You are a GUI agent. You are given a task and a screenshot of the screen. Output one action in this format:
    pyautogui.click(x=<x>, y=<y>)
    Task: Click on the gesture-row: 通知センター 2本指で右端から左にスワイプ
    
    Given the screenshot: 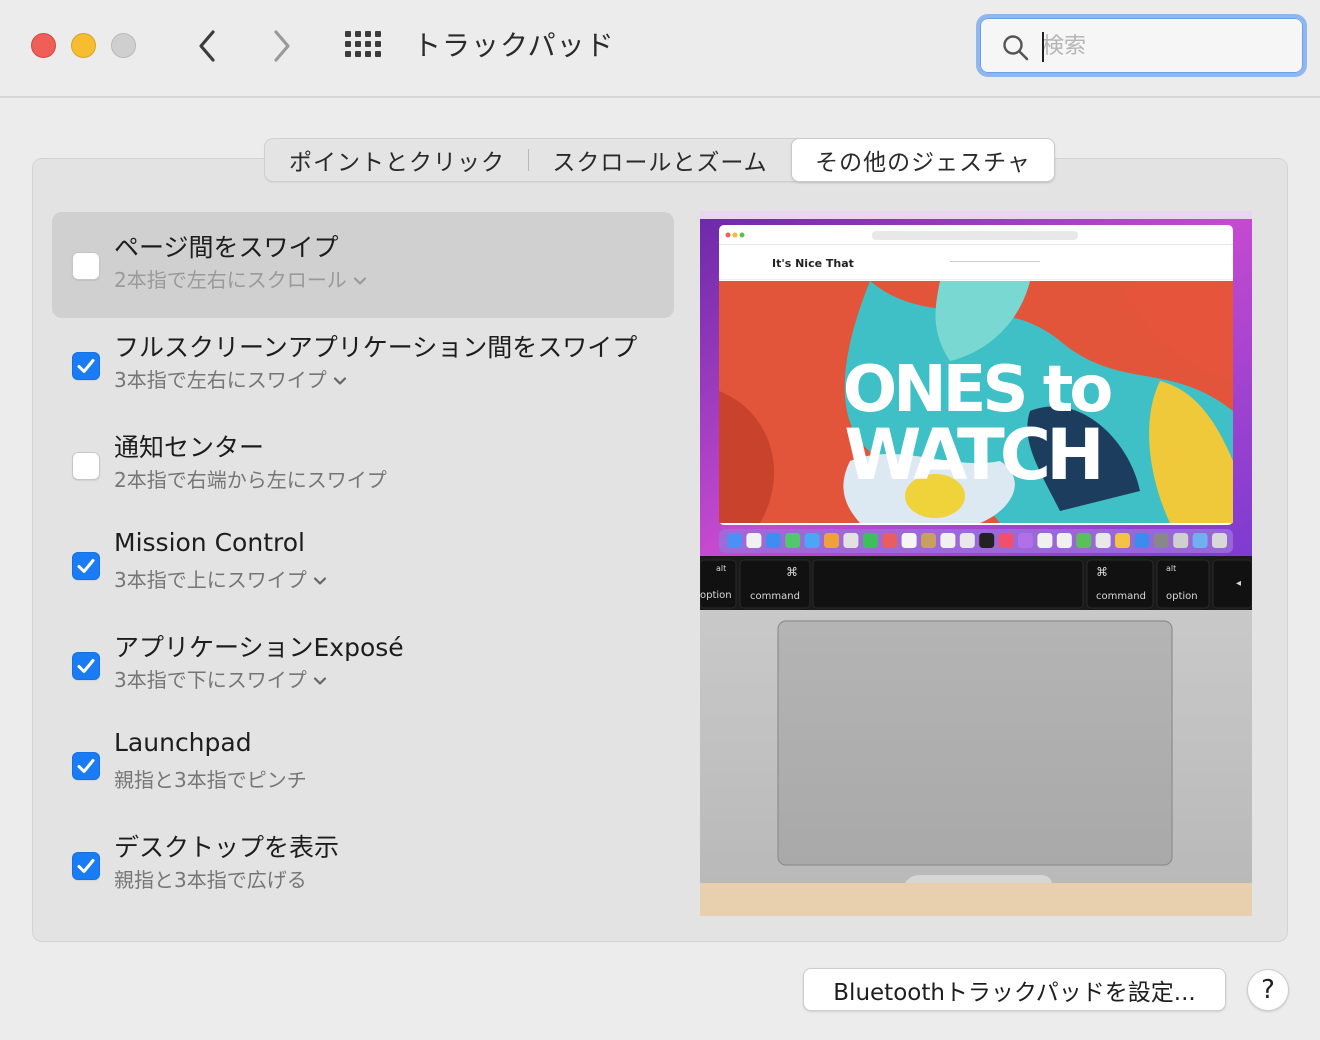 What is the action you would take?
    pyautogui.click(x=363, y=465)
    